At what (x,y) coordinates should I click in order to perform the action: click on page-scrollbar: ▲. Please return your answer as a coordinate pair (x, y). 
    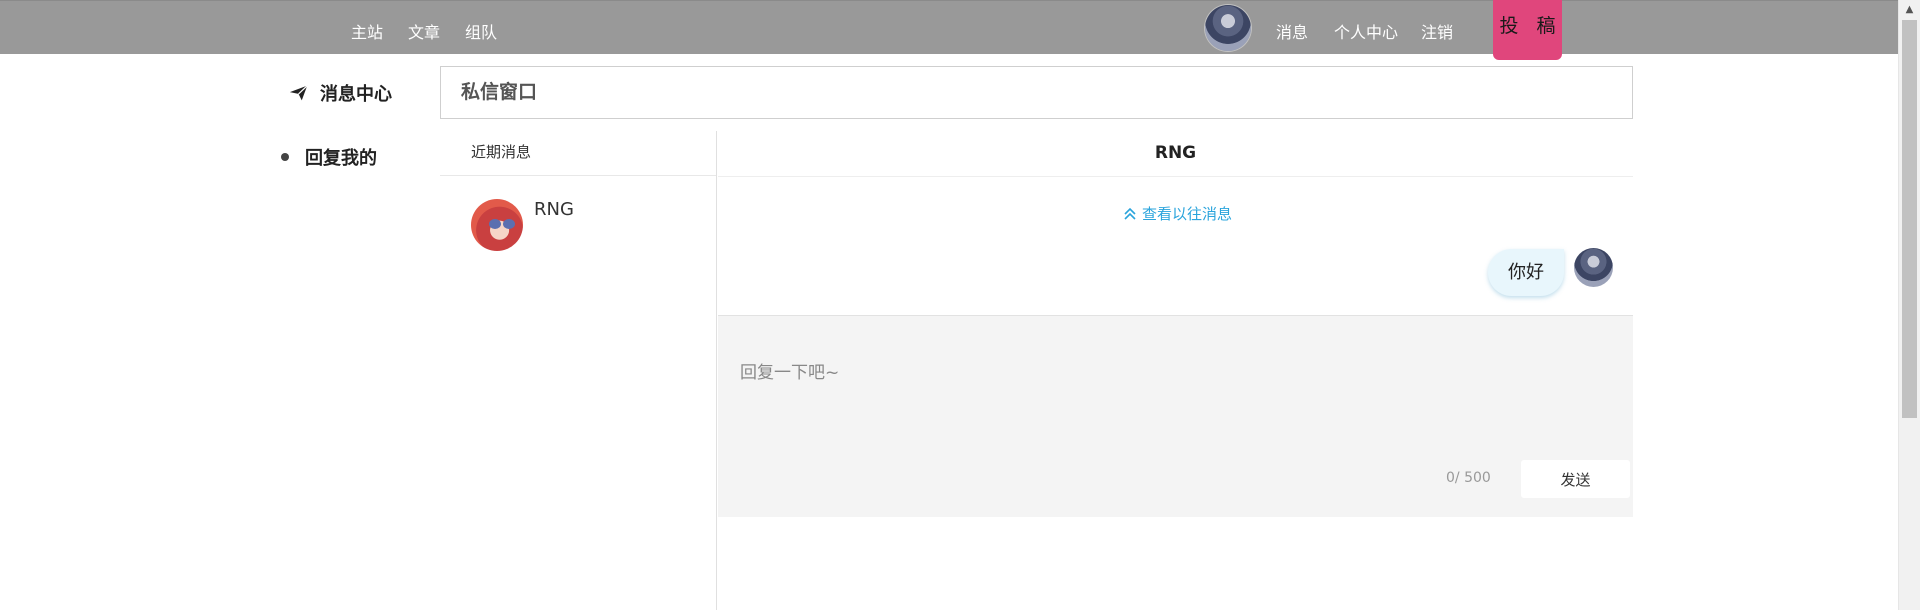
    Looking at the image, I should click on (1909, 305).